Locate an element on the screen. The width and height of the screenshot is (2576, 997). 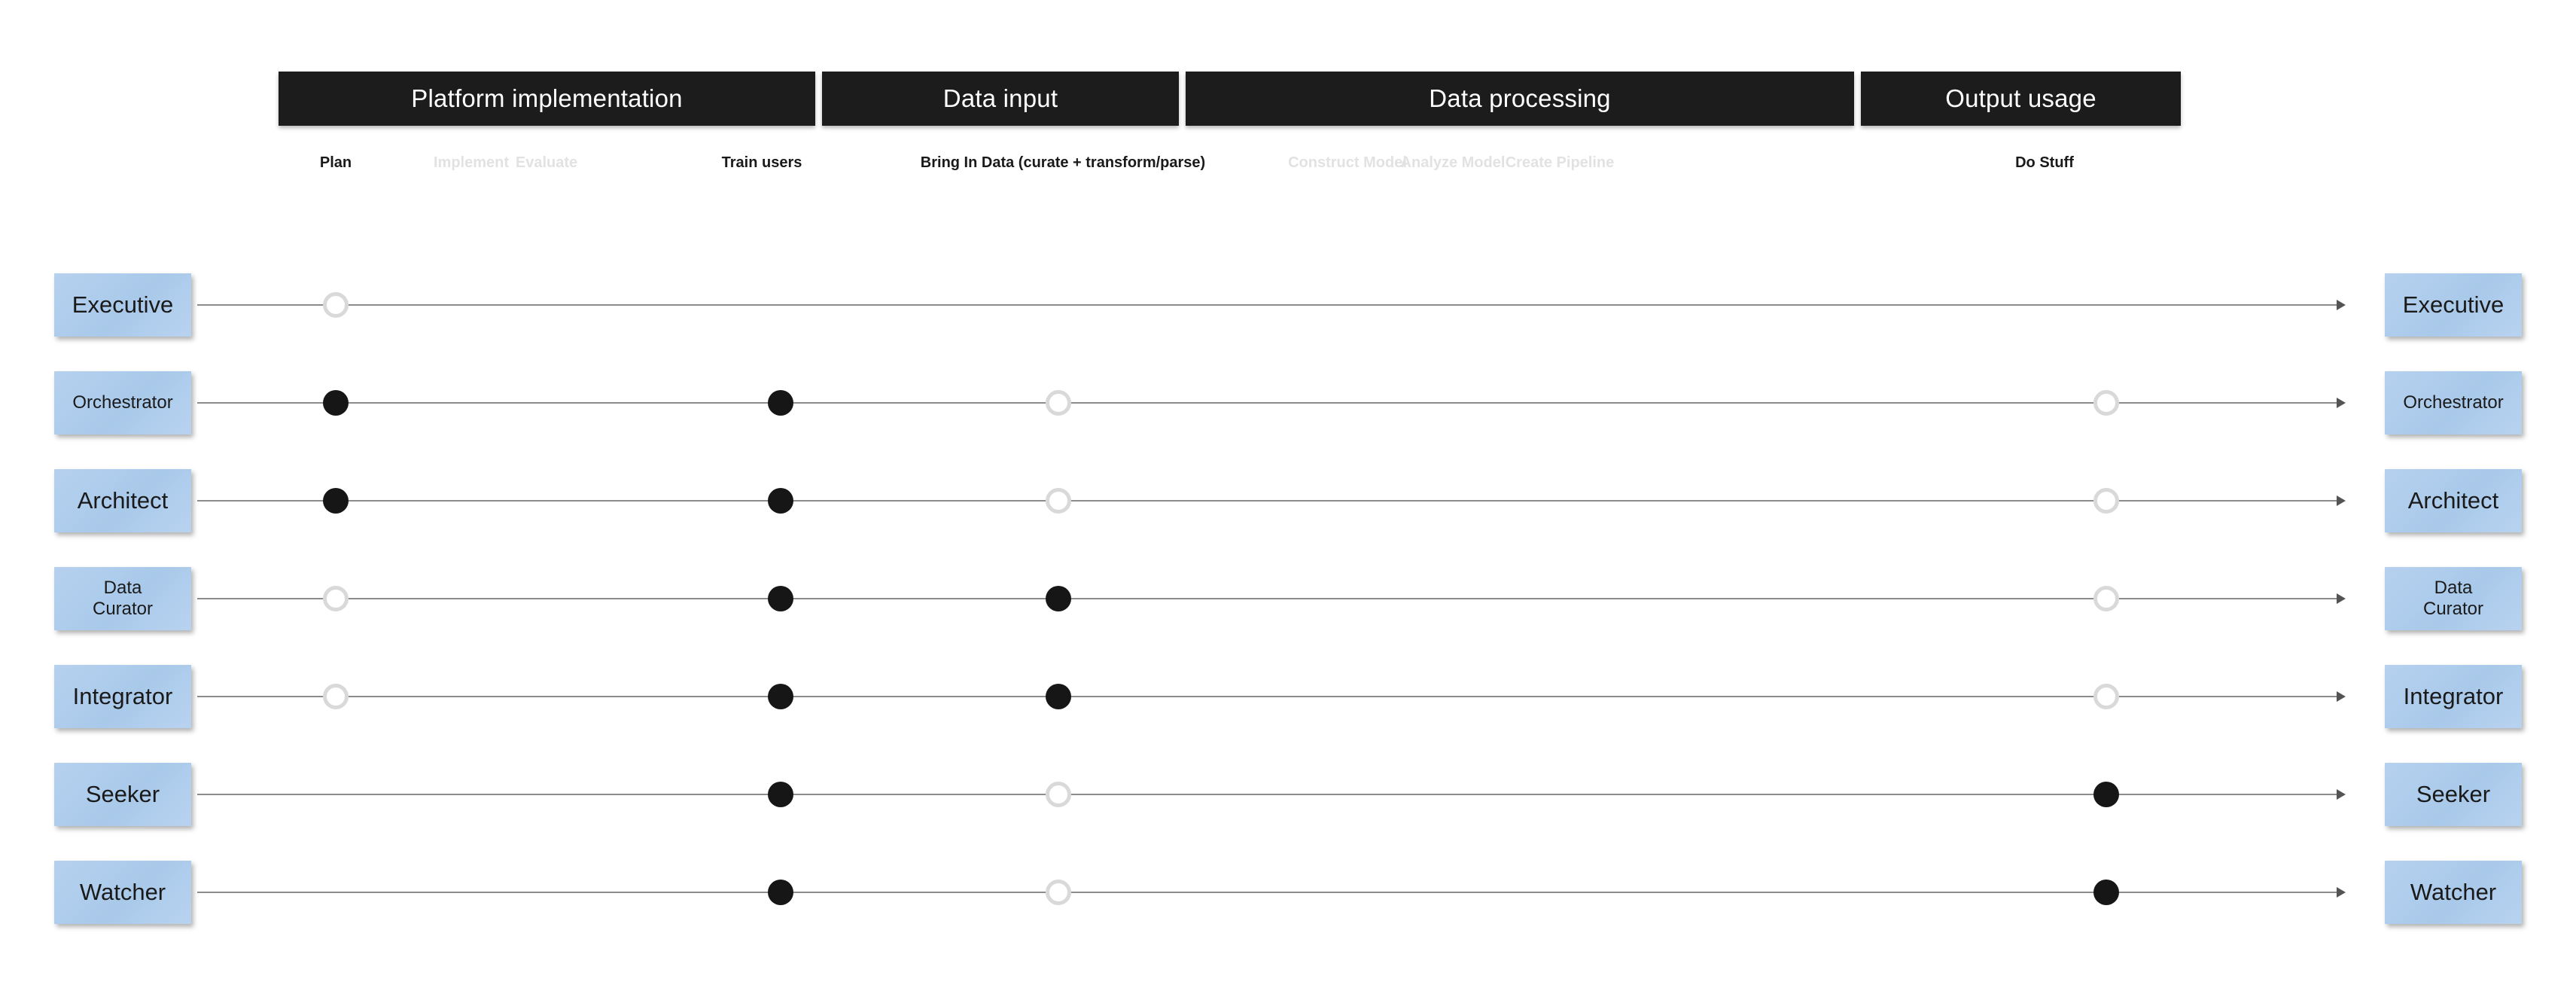
phase-header-label: Data processing is located at coordinates (1520, 98).